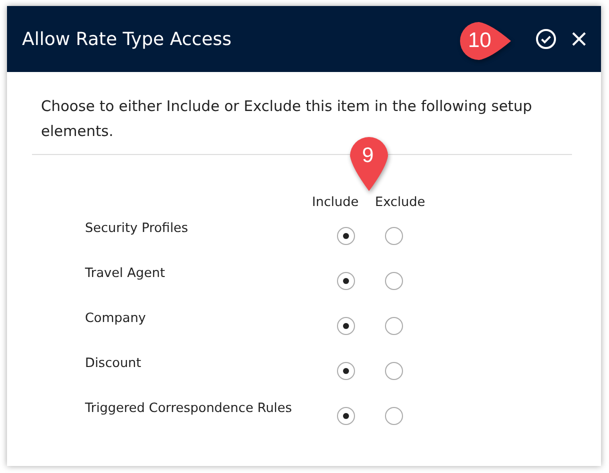 This screenshot has height=473, width=609. What do you see at coordinates (189, 409) in the screenshot?
I see `row-label: Triggered Correspondence Rules` at bounding box center [189, 409].